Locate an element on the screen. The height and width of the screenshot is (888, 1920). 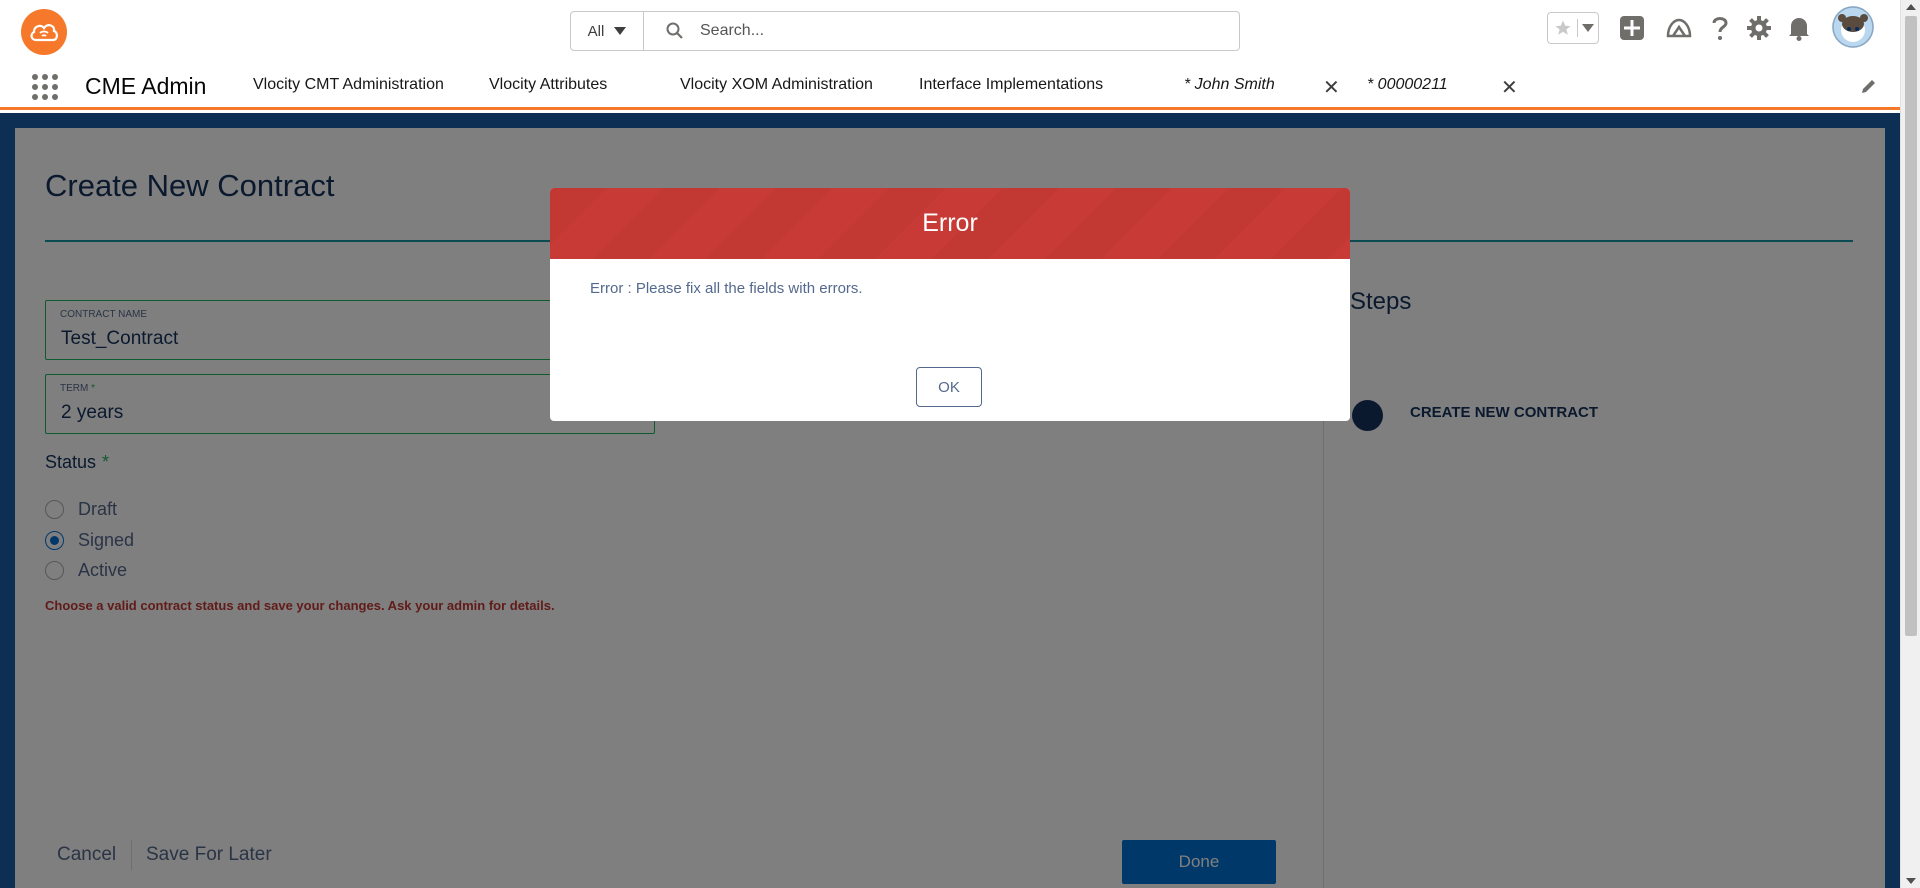
nav-item-interface-implementations: Interface Implementations is located at coordinates (1011, 85).